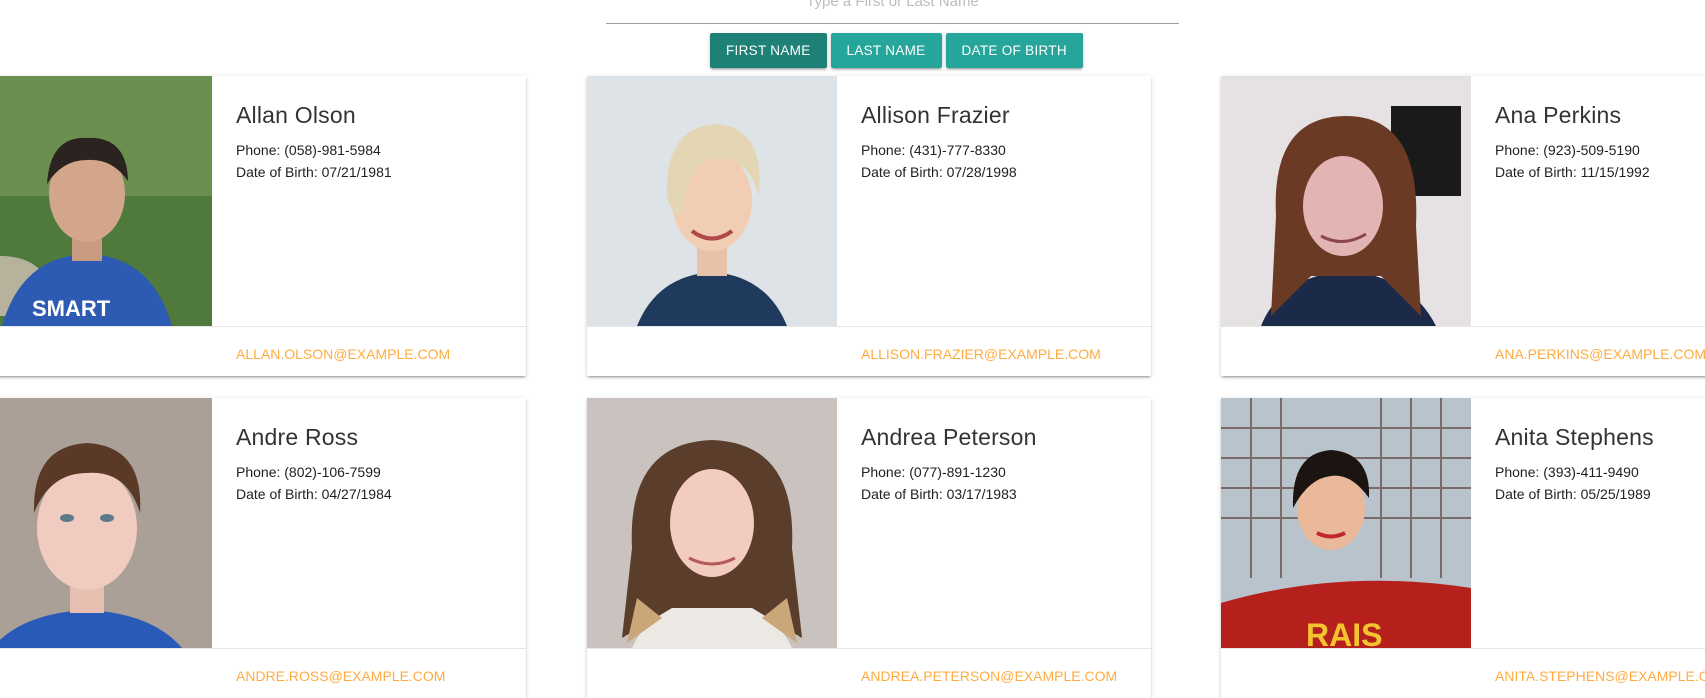 The width and height of the screenshot is (1705, 698). What do you see at coordinates (314, 172) in the screenshot?
I see `contact-date-of-birth: Date of Birth: 07/21/1981` at bounding box center [314, 172].